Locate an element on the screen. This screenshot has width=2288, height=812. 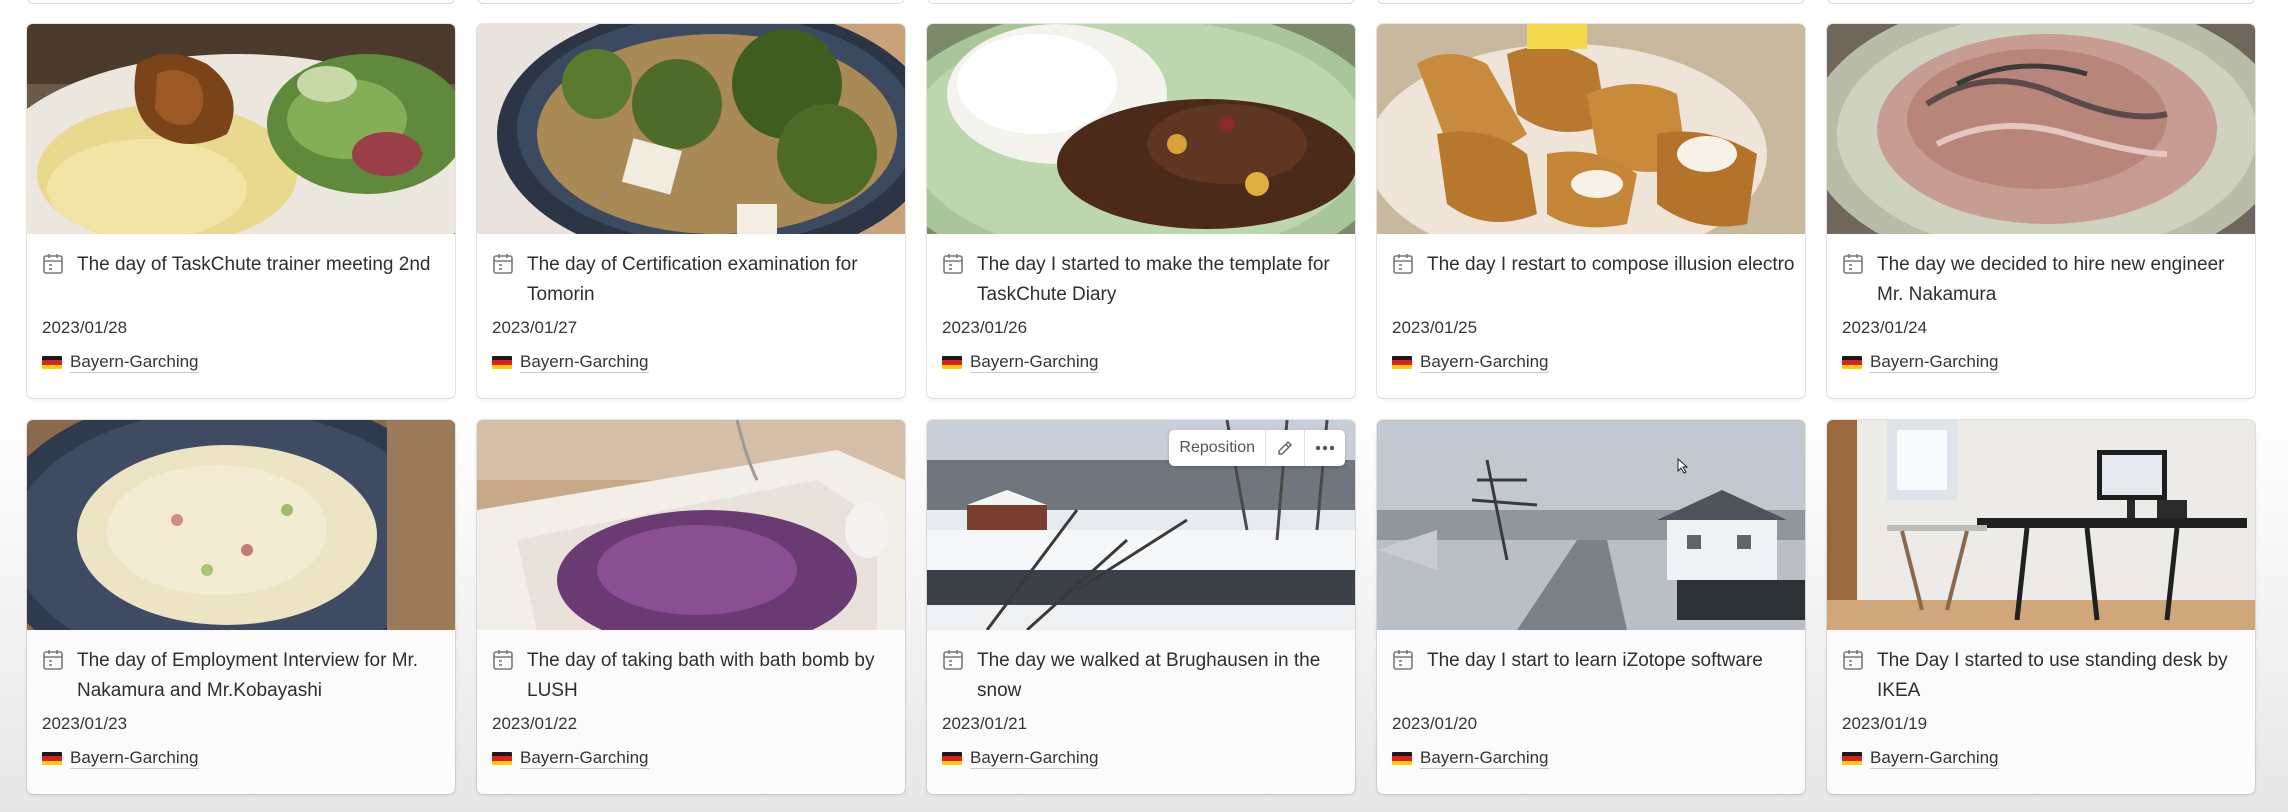
cover-toolbar: Reposition is located at coordinates (1257, 448).